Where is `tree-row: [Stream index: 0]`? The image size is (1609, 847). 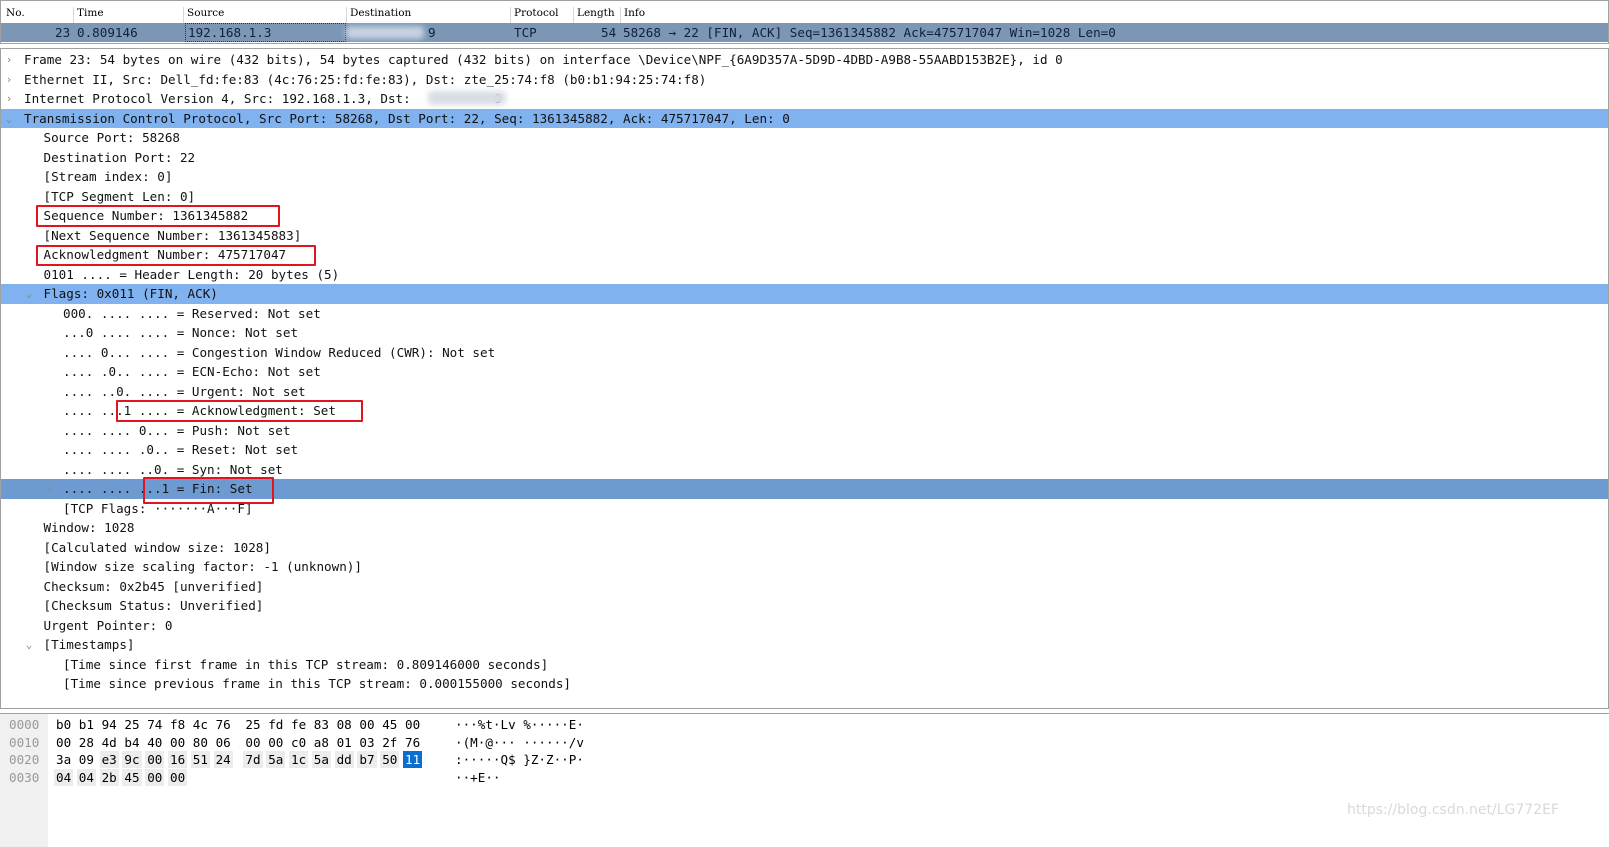
tree-row: [Stream index: 0] is located at coordinates (804, 177).